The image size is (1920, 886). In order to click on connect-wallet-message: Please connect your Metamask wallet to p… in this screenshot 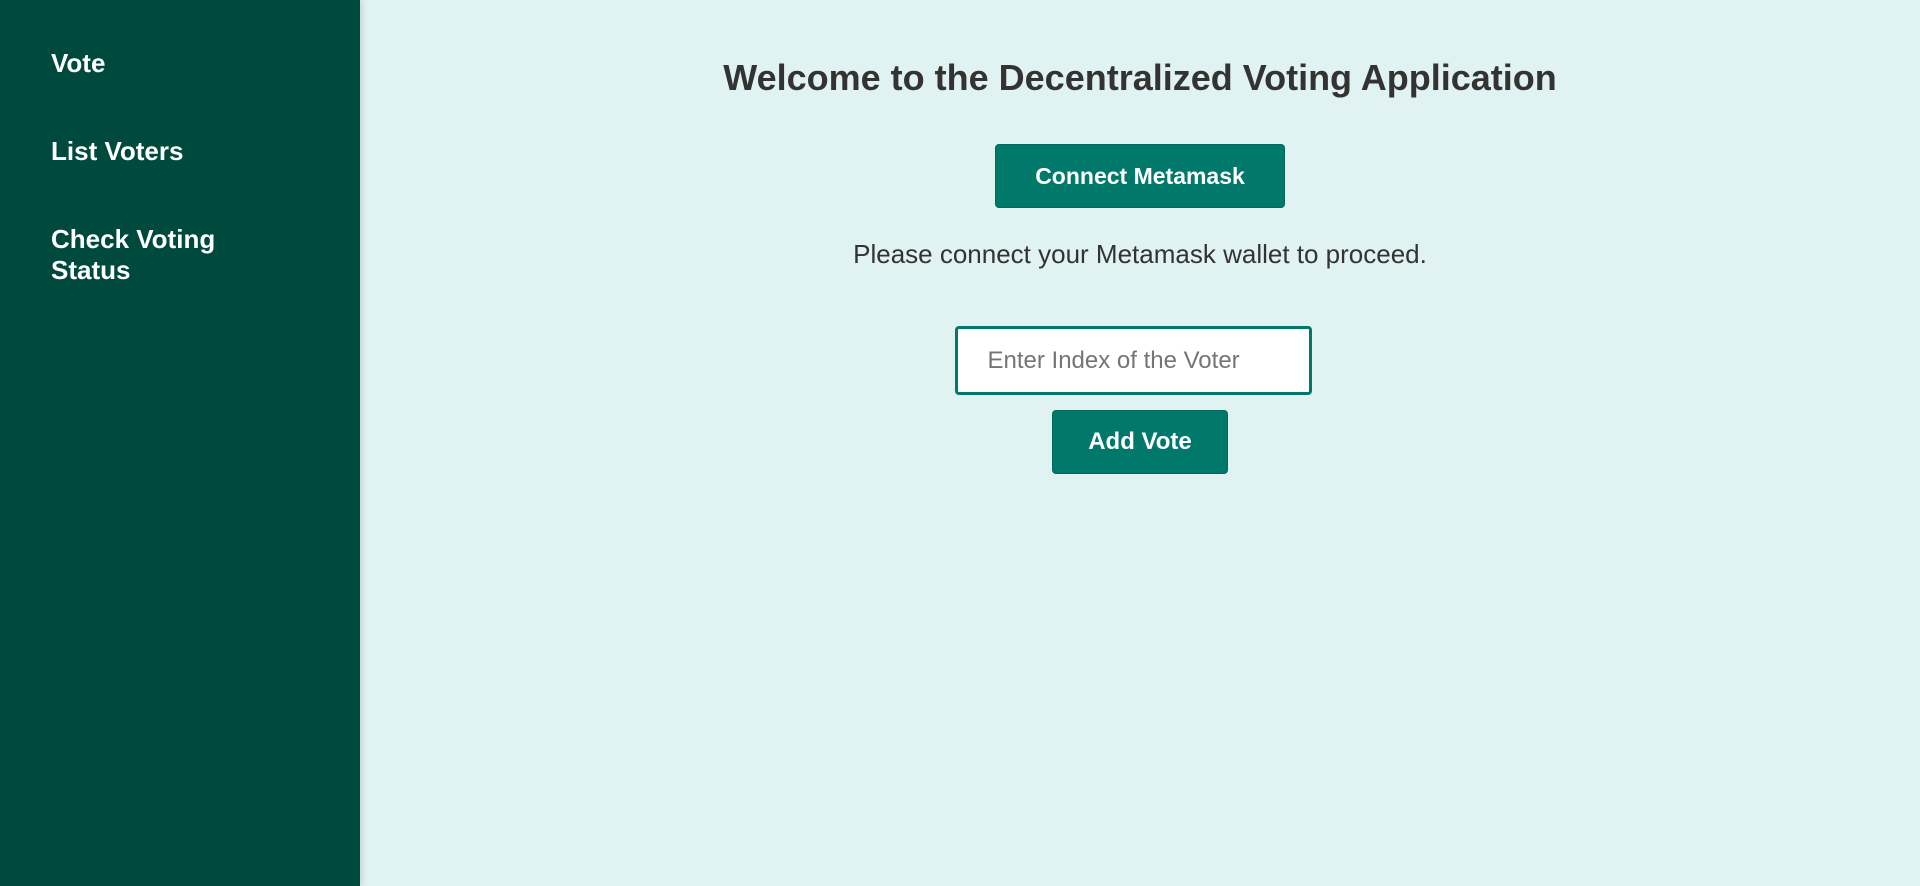, I will do `click(1140, 254)`.